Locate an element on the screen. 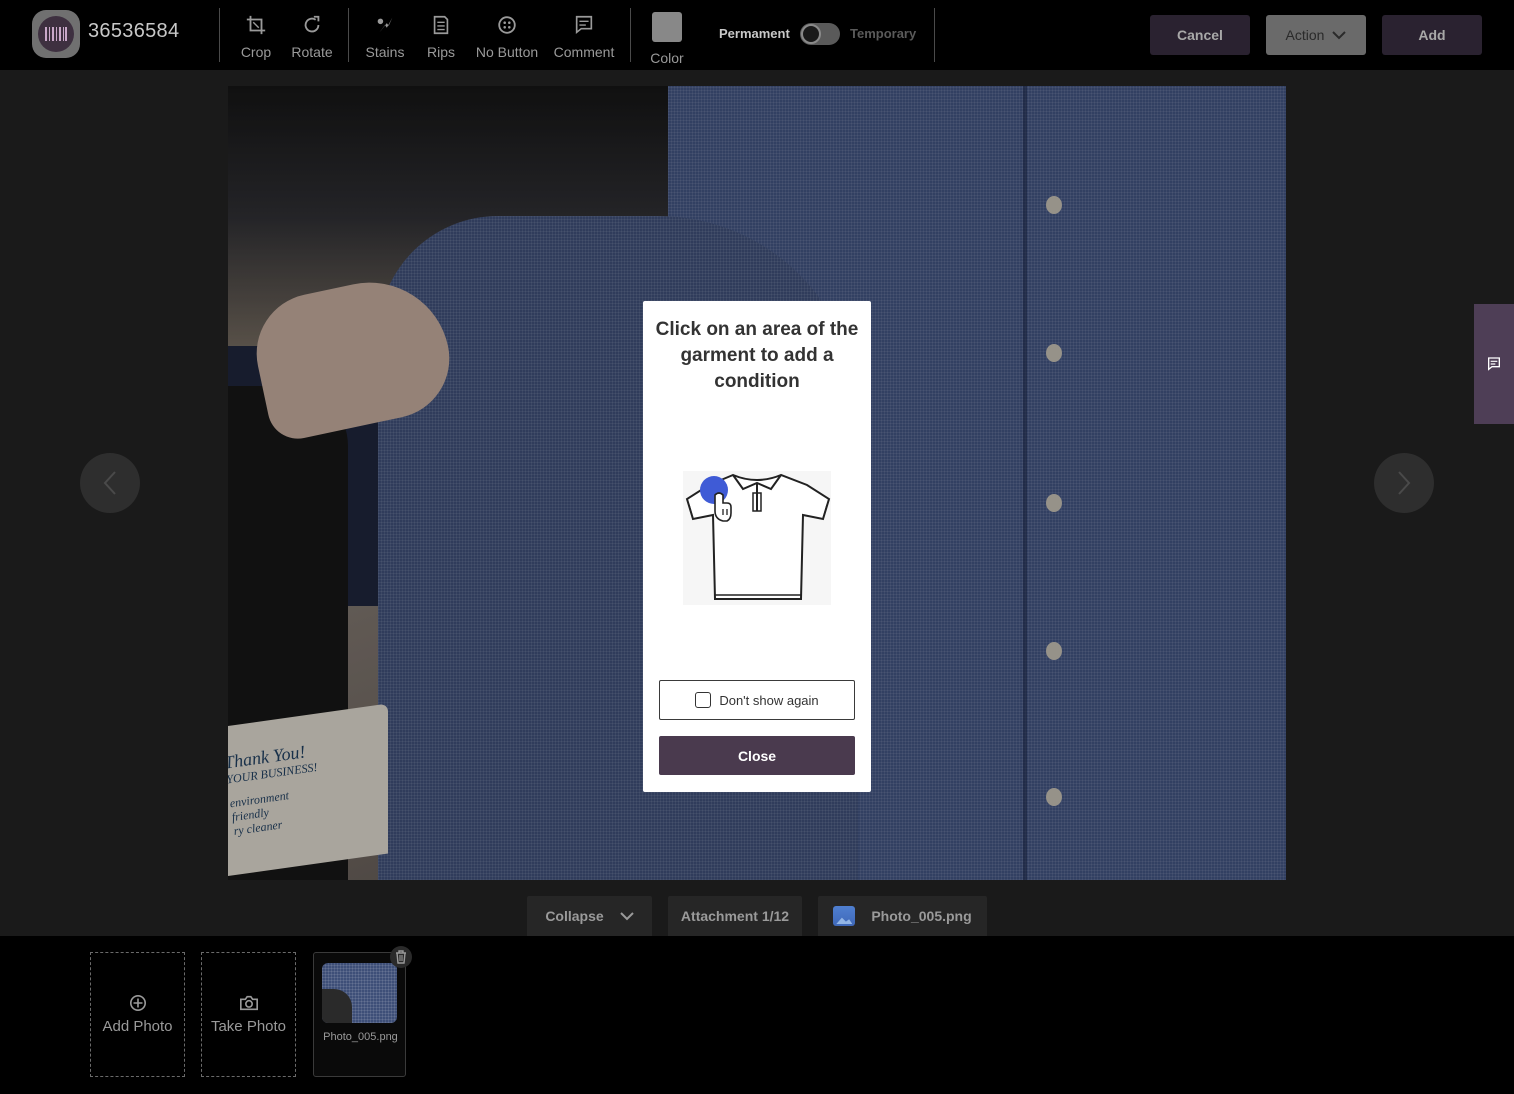 Image resolution: width=1514 pixels, height=1094 pixels. stains-label: Stains is located at coordinates (385, 52).